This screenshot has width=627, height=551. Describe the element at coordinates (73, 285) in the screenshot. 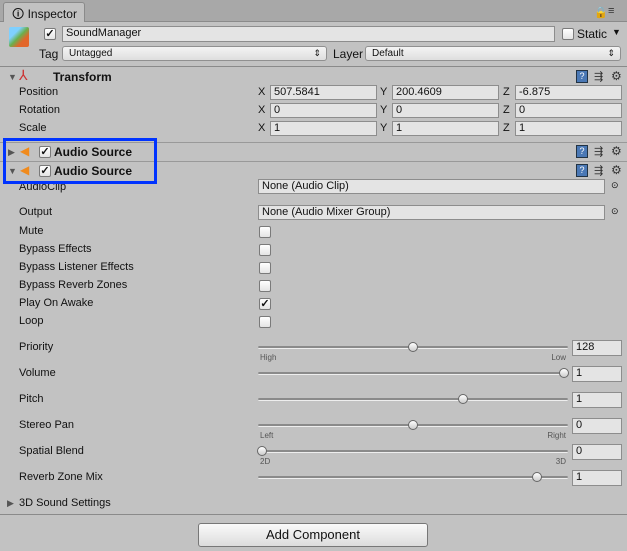

I see `toggle-label: Bypass Reverb Zones` at that location.